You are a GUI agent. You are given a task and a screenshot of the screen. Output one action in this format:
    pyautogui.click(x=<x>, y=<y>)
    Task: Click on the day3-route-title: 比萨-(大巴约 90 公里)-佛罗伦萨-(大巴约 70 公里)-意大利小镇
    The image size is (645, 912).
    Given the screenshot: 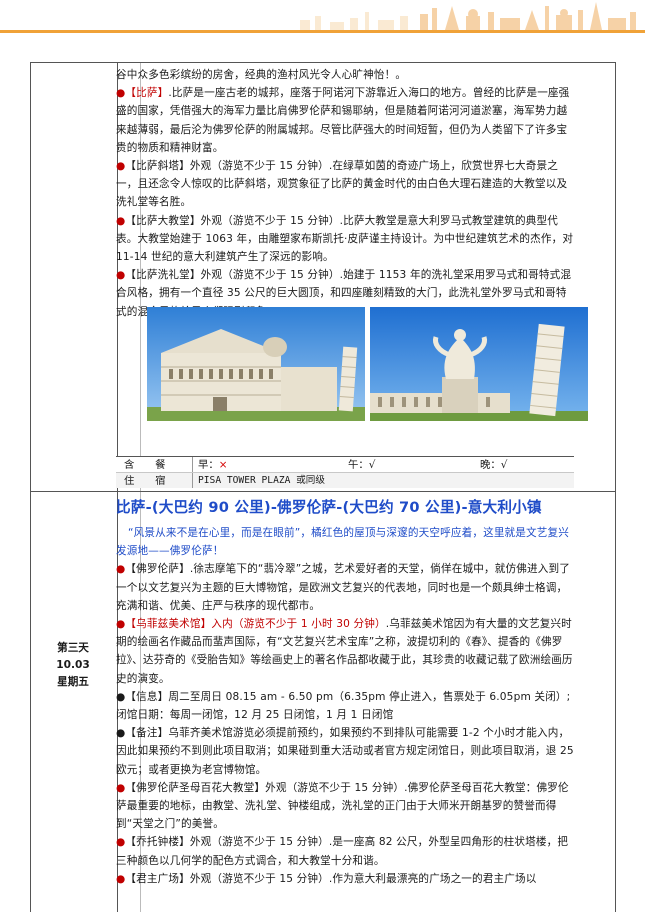 What is the action you would take?
    pyautogui.click(x=329, y=507)
    